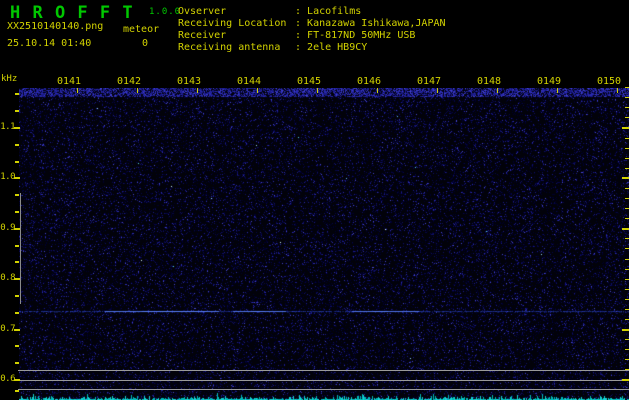 The height and width of the screenshot is (400, 629). I want to click on time-label-0148: 0148, so click(489, 81).